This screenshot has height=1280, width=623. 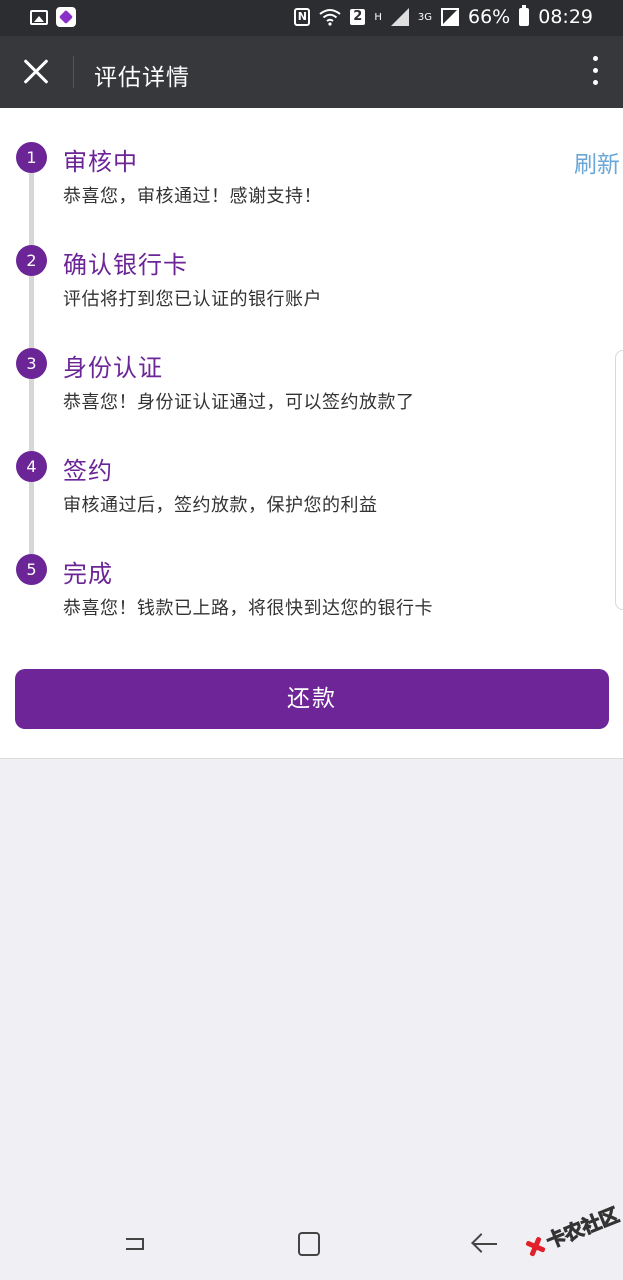 I want to click on nfc-icon: N, so click(x=302, y=17).